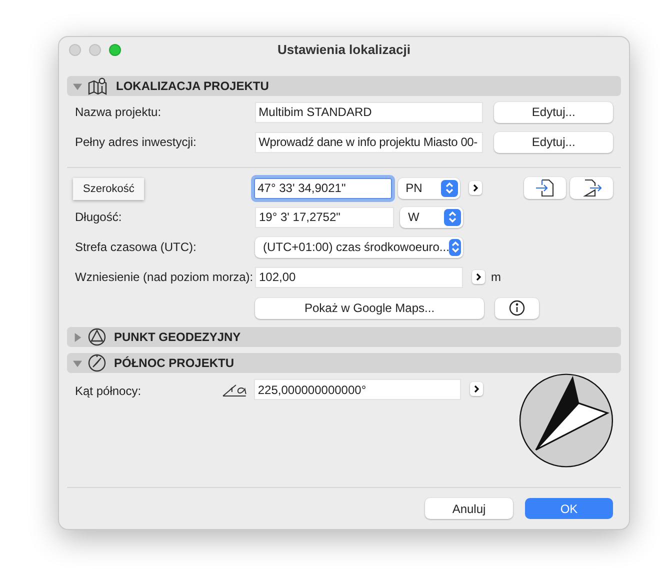 The image size is (660, 586). Describe the element at coordinates (118, 112) in the screenshot. I see `field-label: Nazwa projektu:` at that location.